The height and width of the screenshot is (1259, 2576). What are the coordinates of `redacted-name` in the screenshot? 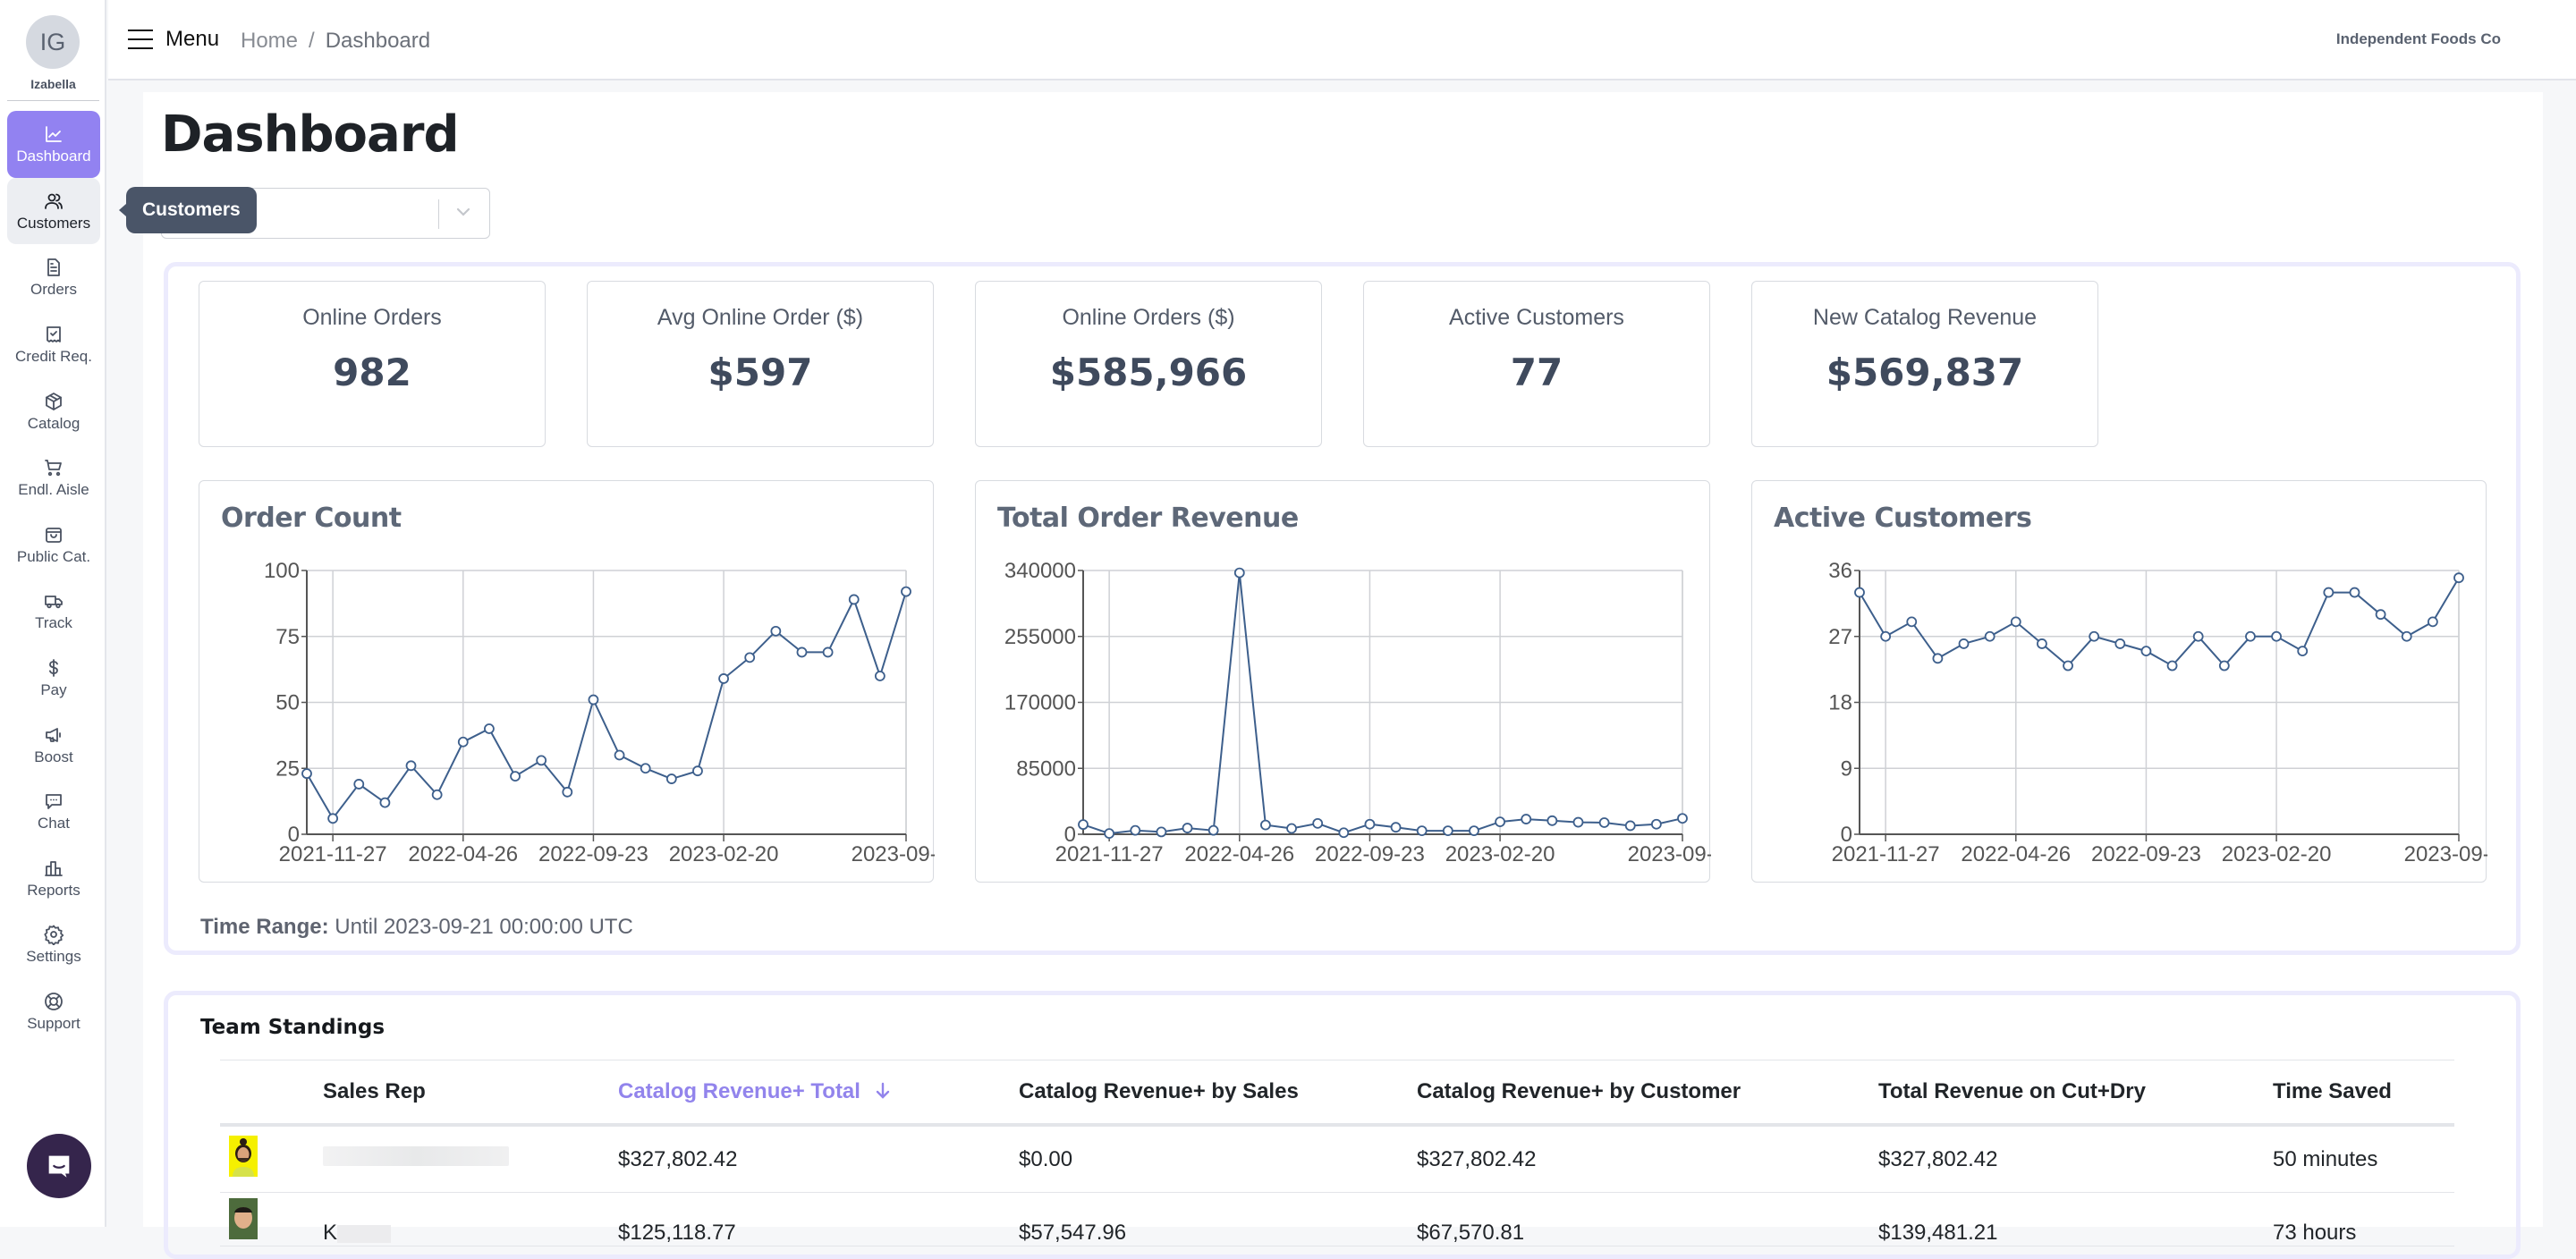 It's located at (416, 1156).